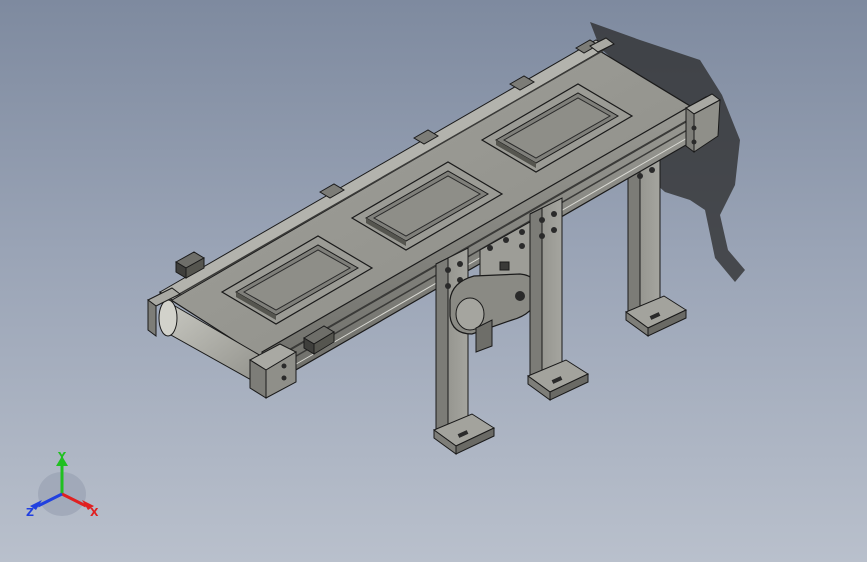 This screenshot has width=867, height=562. Describe the element at coordinates (64, 486) in the screenshot. I see `view-orientation-triad: Y X Z` at that location.